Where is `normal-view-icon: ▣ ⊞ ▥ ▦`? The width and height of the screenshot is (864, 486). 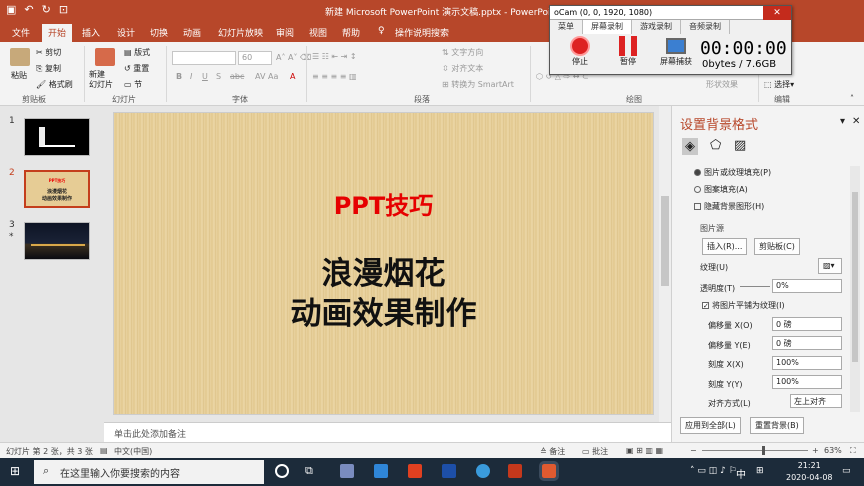
normal-view-icon: ▣ ⊞ ▥ ▦ is located at coordinates (644, 450).